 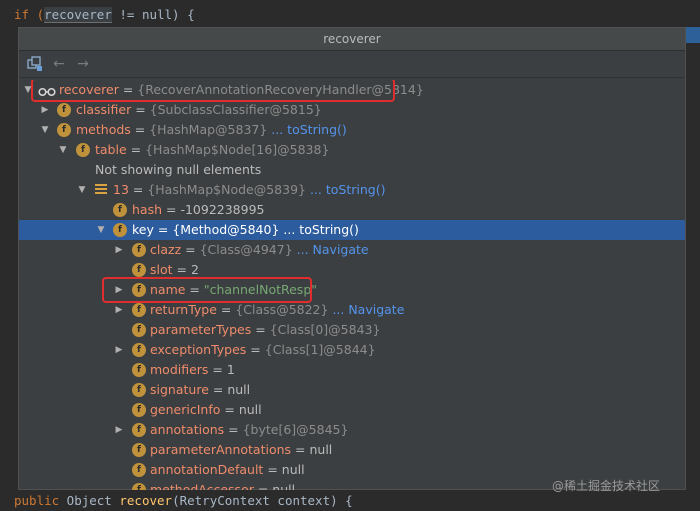 I want to click on var-name: exceptionTypes, so click(x=198, y=349).